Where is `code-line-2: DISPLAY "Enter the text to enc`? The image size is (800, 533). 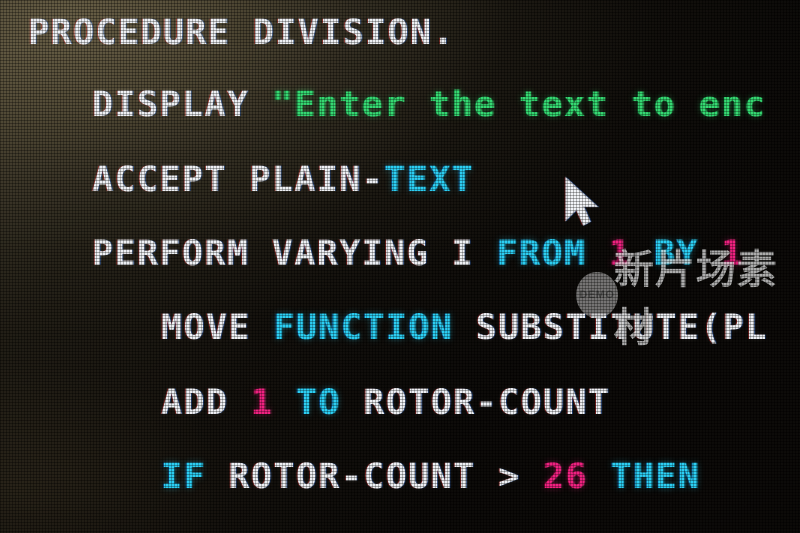 code-line-2: DISPLAY "Enter the text to enc is located at coordinates (400, 105).